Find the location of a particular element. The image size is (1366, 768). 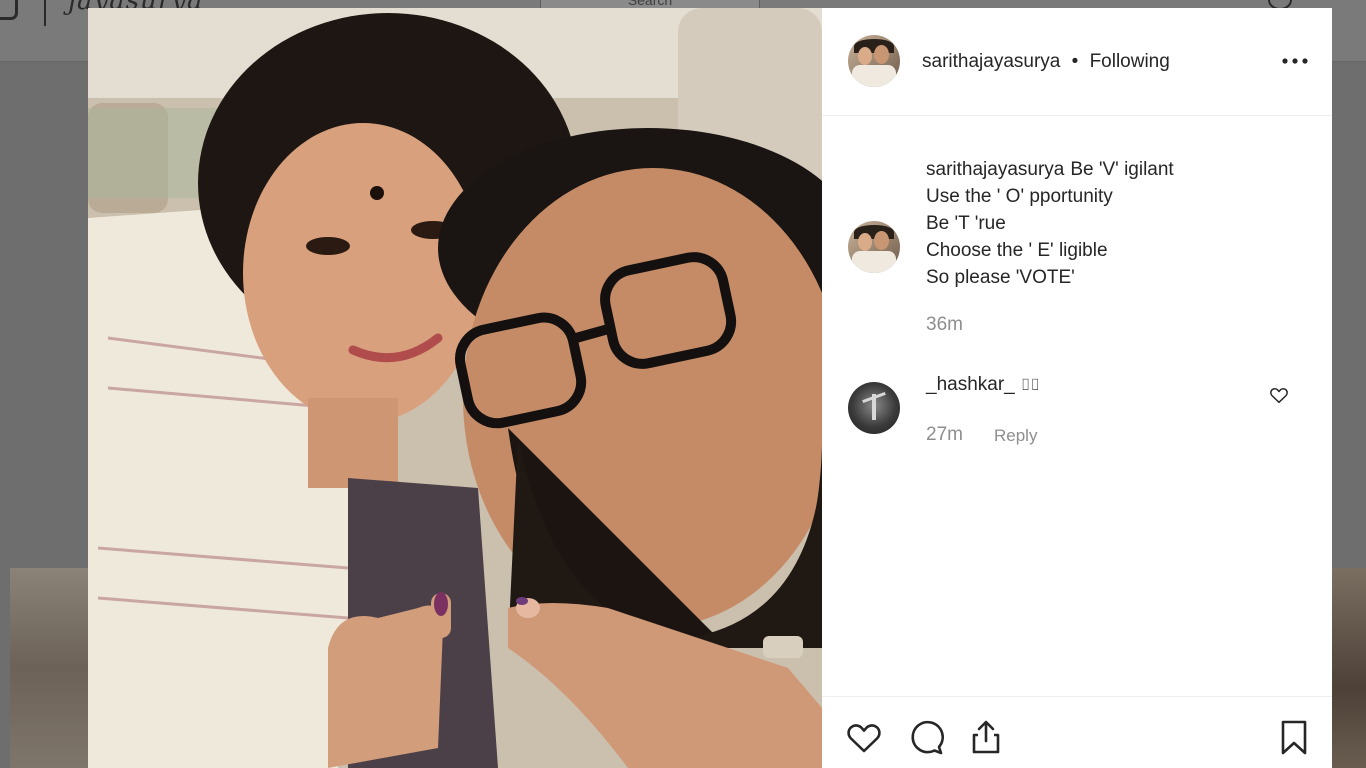

more-options-icon is located at coordinates (1295, 61).